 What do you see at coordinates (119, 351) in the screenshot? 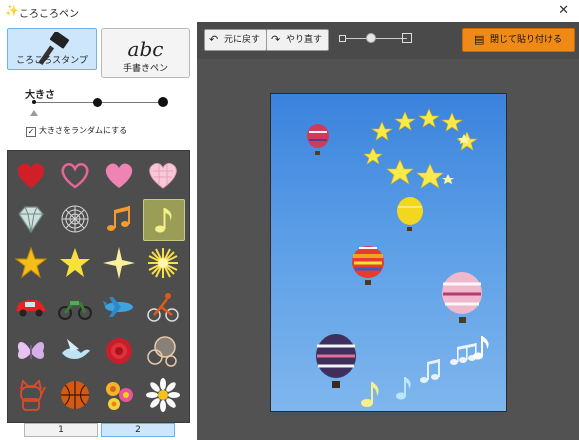
I see `red-rose-icon` at bounding box center [119, 351].